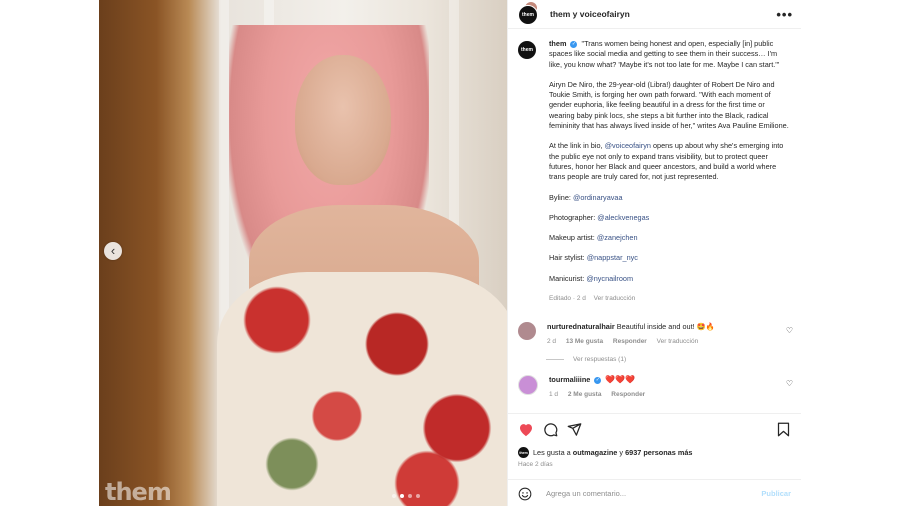 Image resolution: width=900 pixels, height=507 pixels. Describe the element at coordinates (552, 452) in the screenshot. I see `likes-prefix: Les gusta a` at that location.